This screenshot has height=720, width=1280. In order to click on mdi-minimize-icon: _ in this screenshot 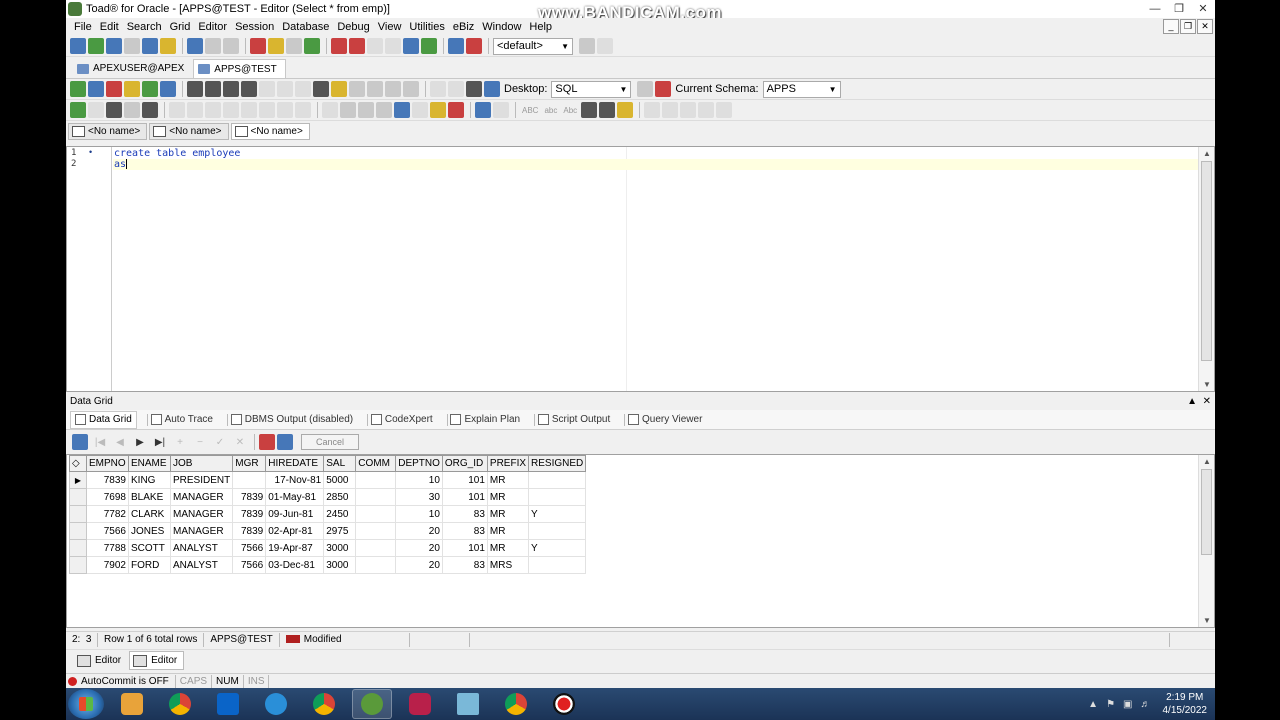, I will do `click(1171, 26)`.